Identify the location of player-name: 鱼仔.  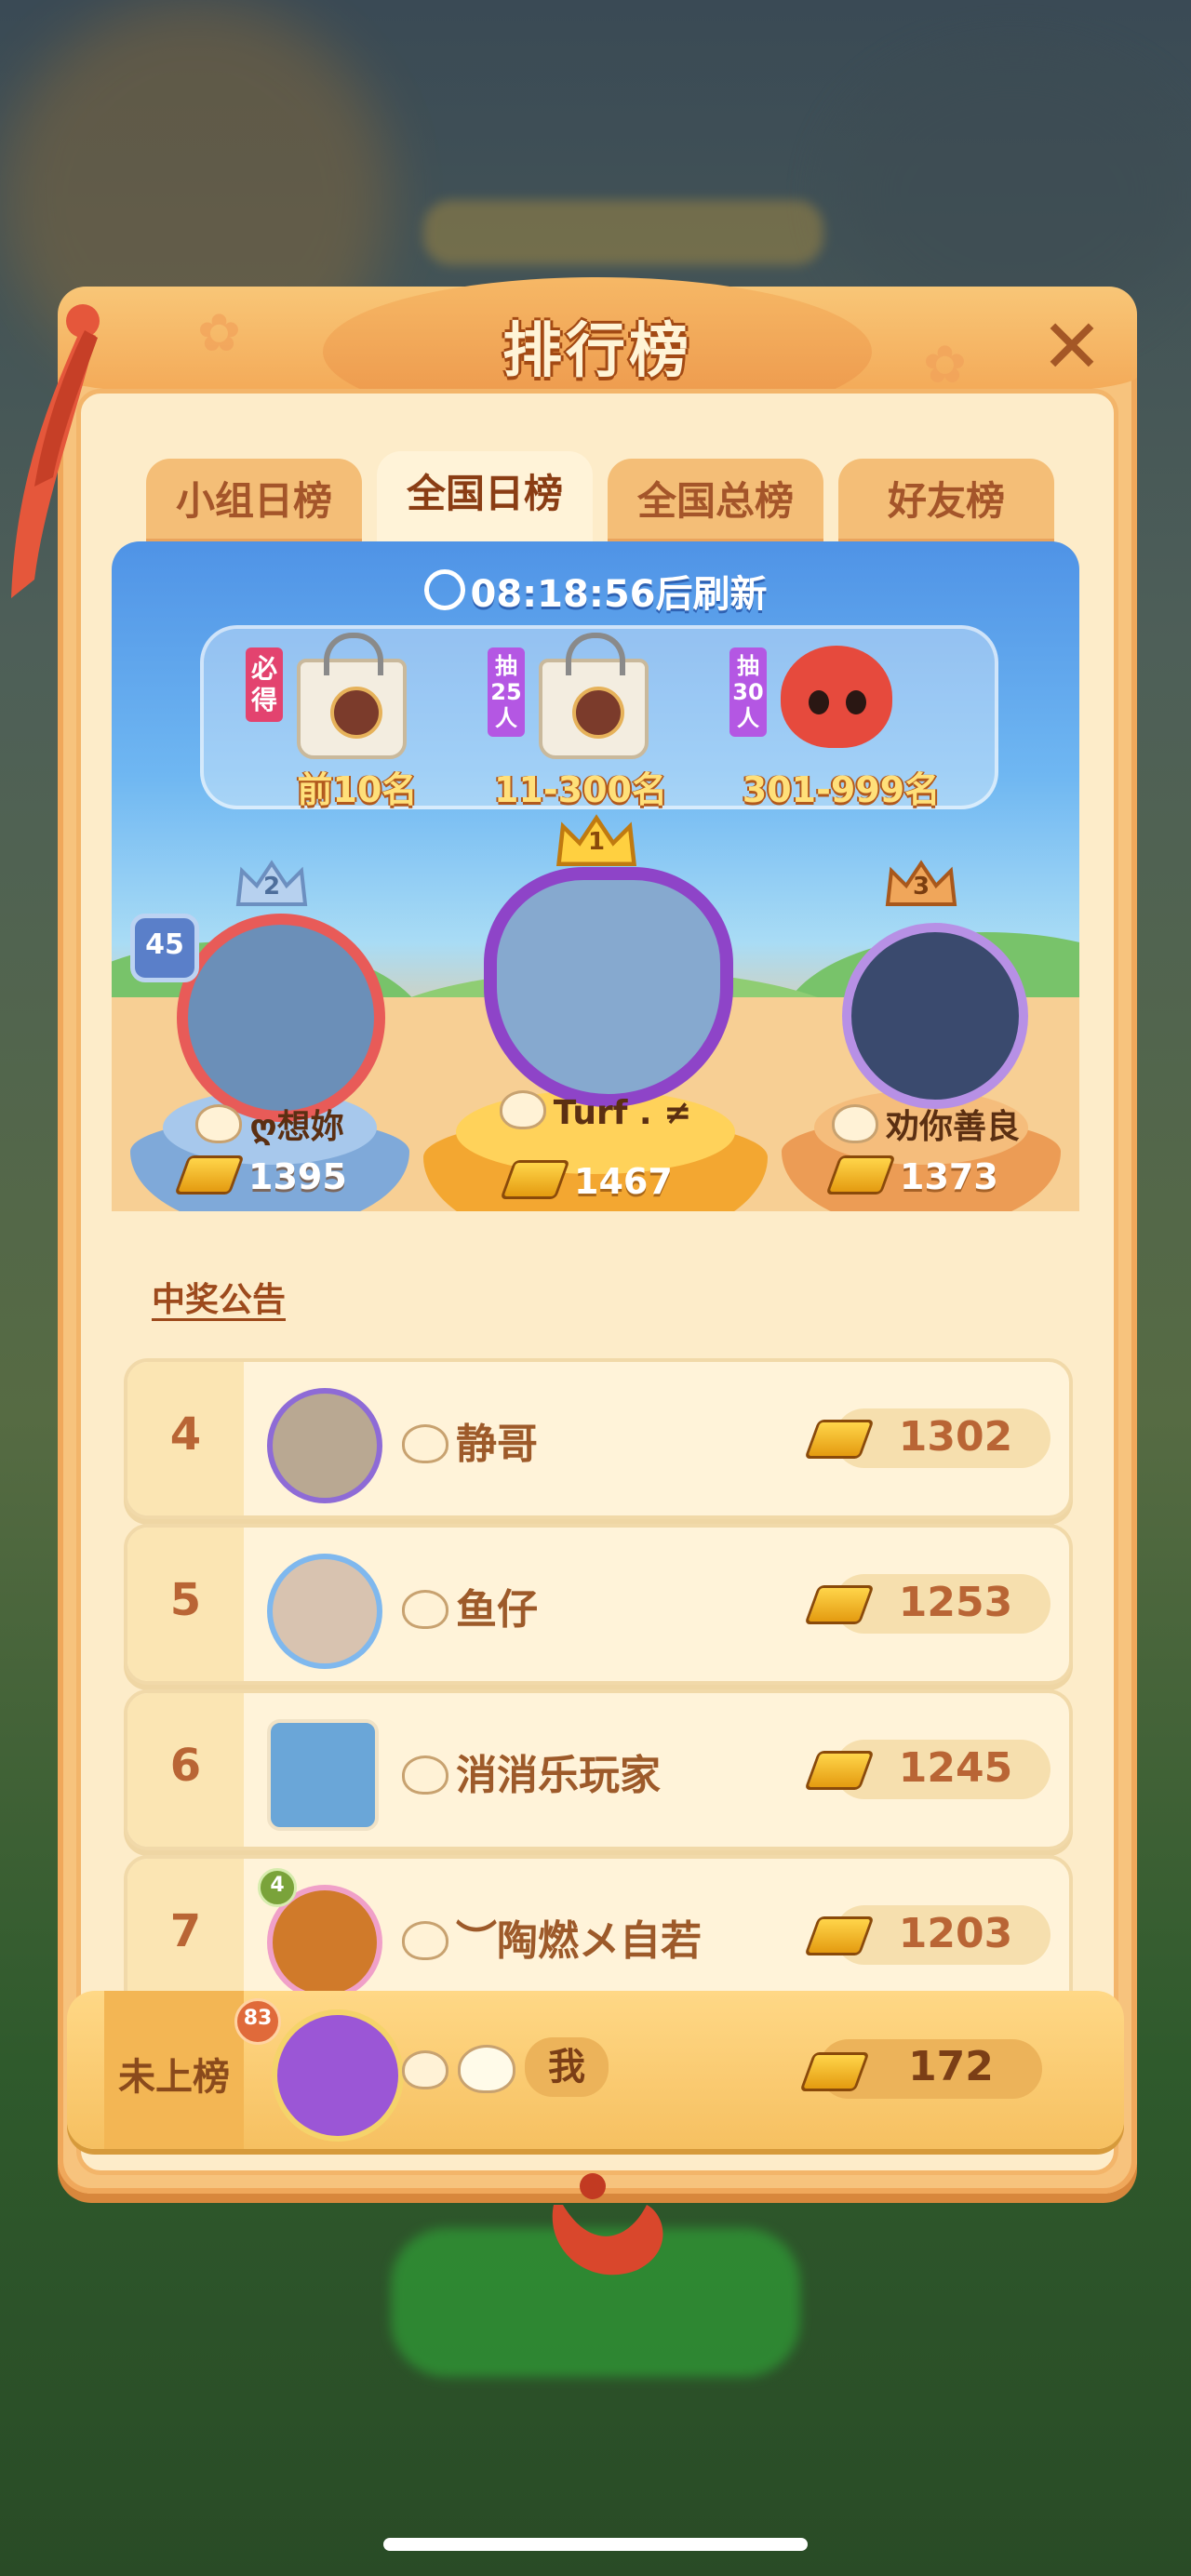
(470, 1605).